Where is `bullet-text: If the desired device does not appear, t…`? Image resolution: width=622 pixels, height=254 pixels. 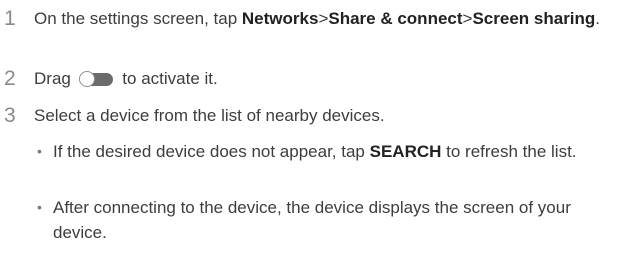
bullet-text: If the desired device does not appear, t… is located at coordinates (333, 151).